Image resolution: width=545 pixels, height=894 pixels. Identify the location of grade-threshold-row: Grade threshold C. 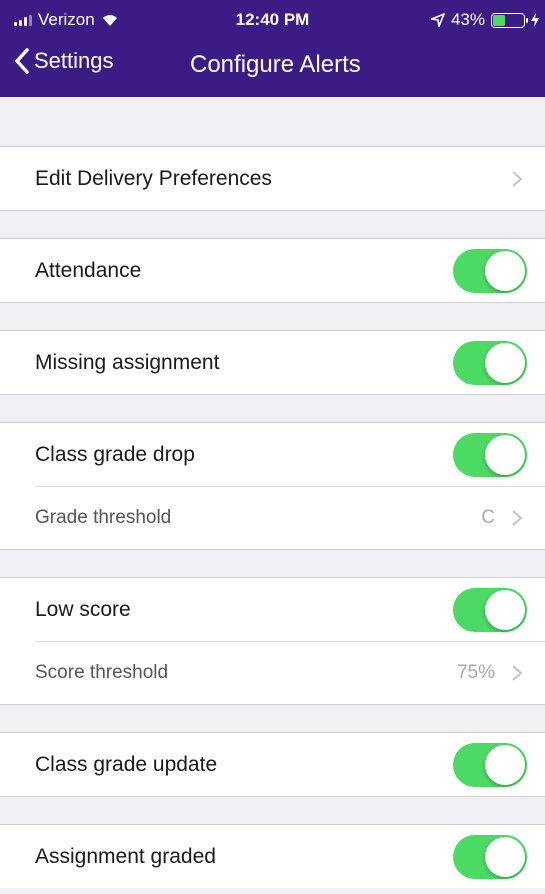
(290, 517).